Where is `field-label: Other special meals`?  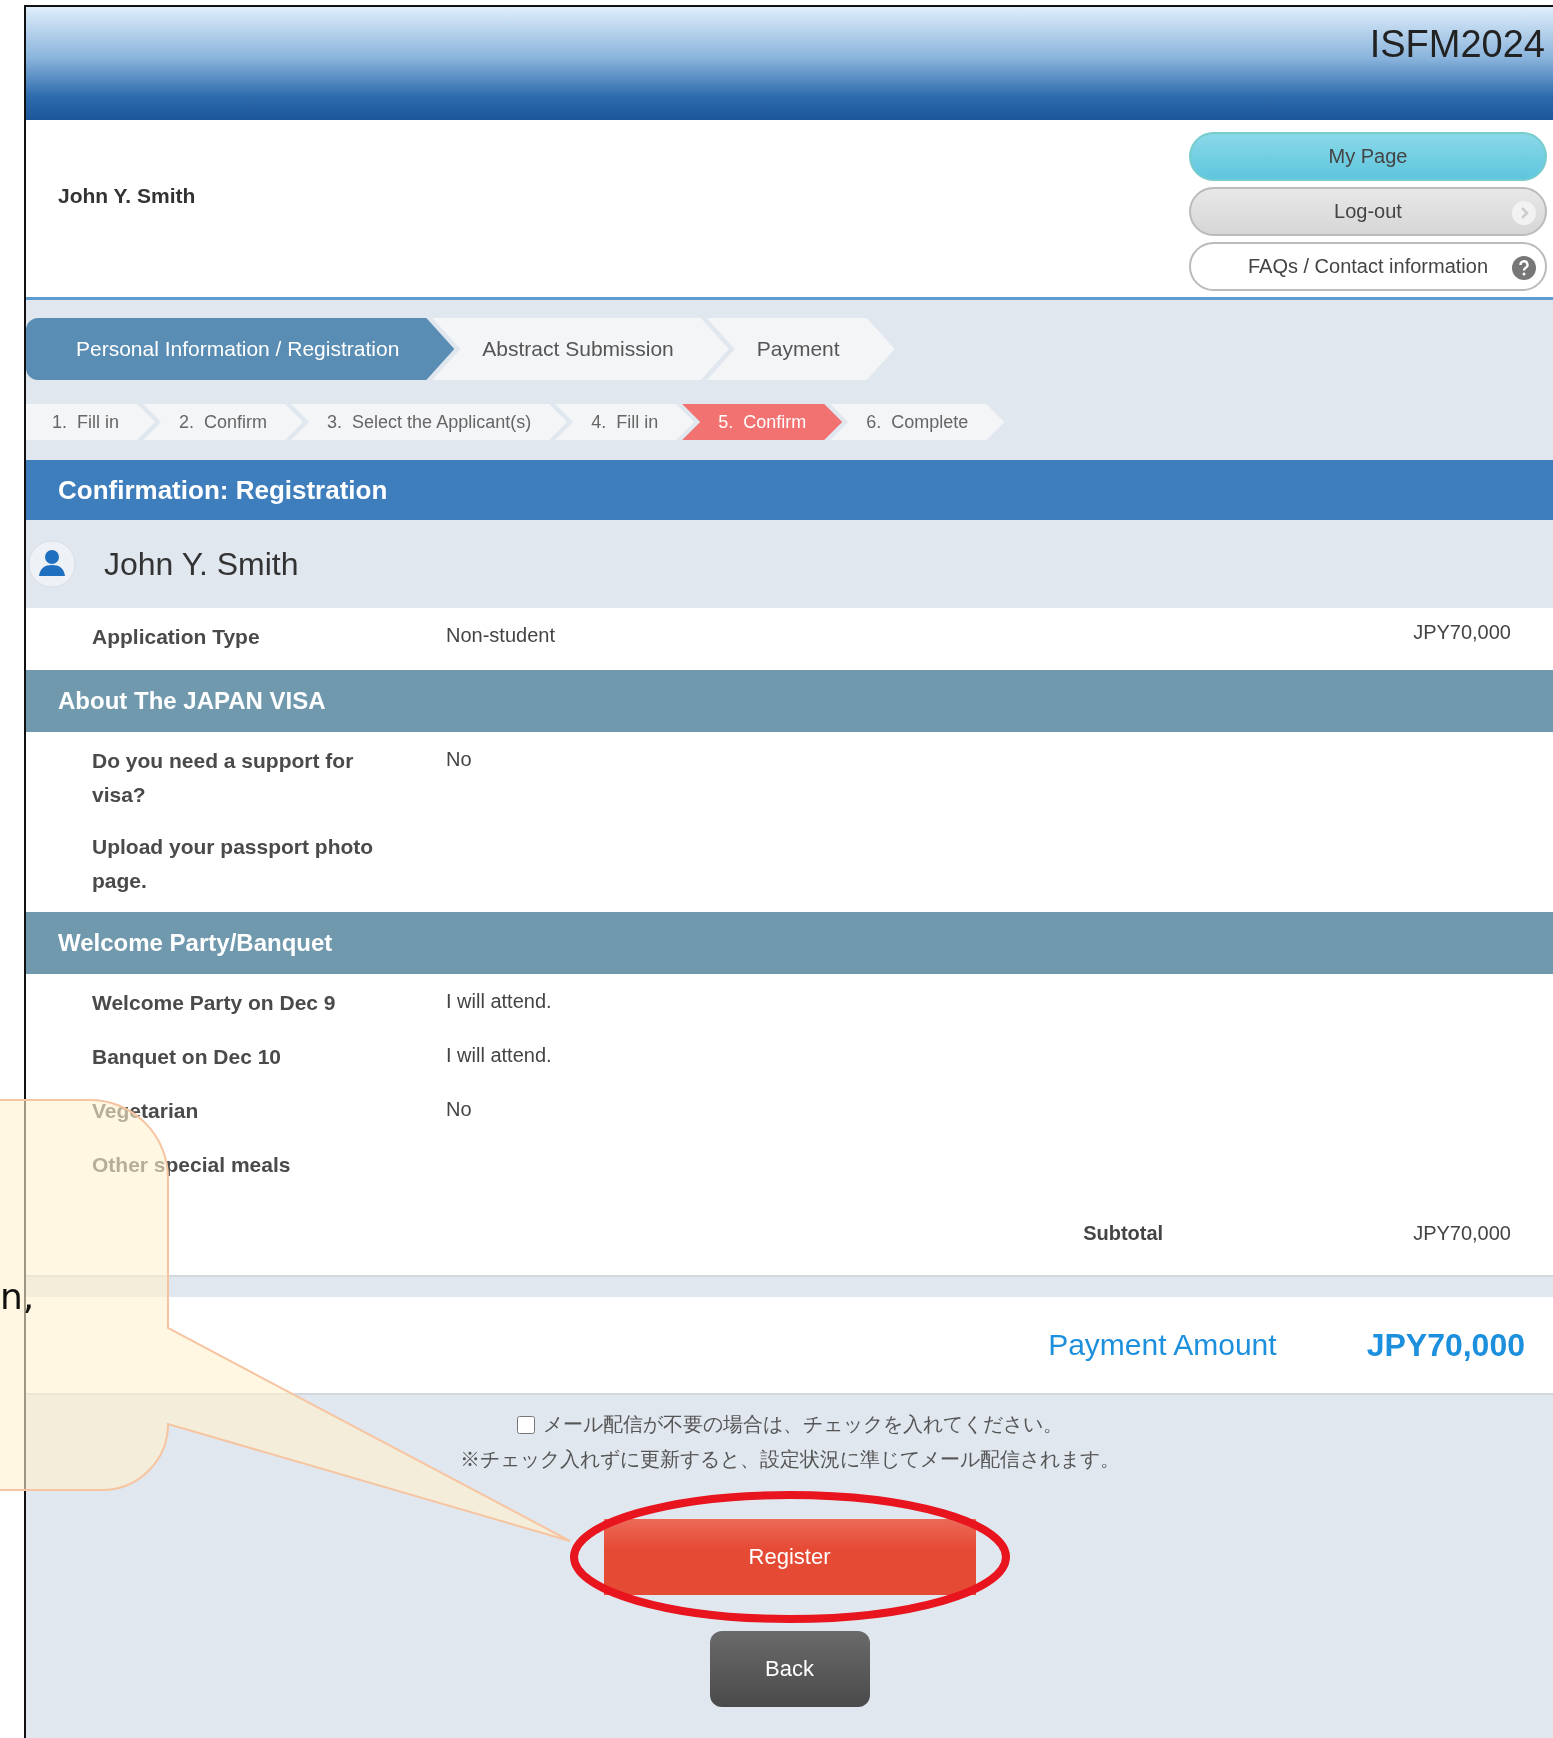 field-label: Other special meals is located at coordinates (192, 1165).